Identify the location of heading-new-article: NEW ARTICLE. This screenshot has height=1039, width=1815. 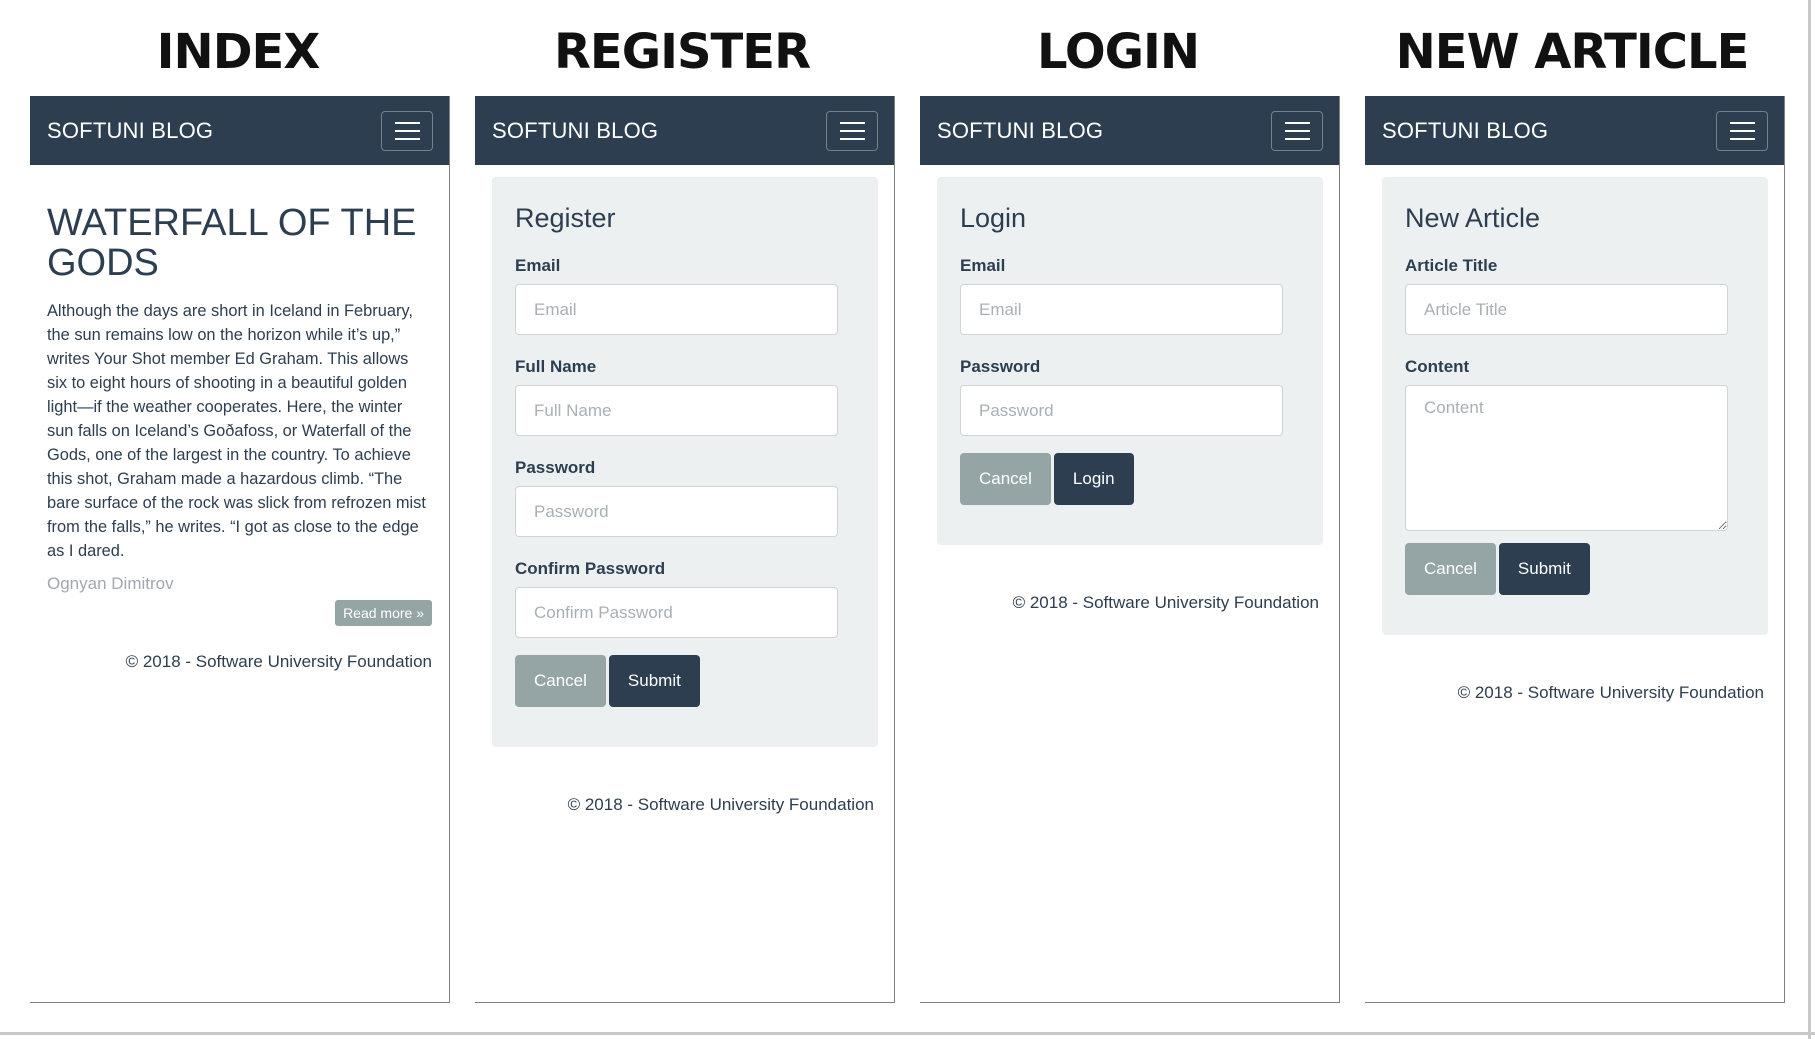
(1572, 52).